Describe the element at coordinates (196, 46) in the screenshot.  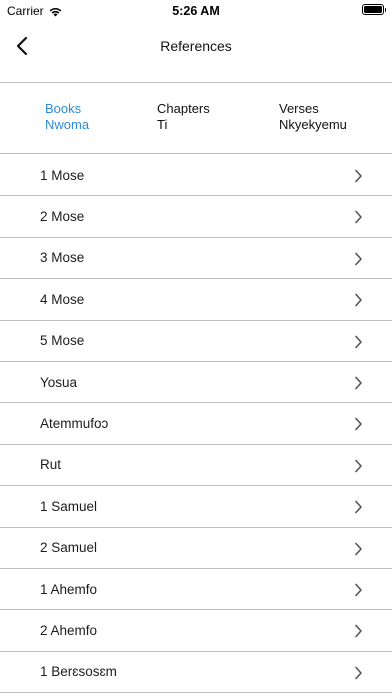
I see `page-title: References` at that location.